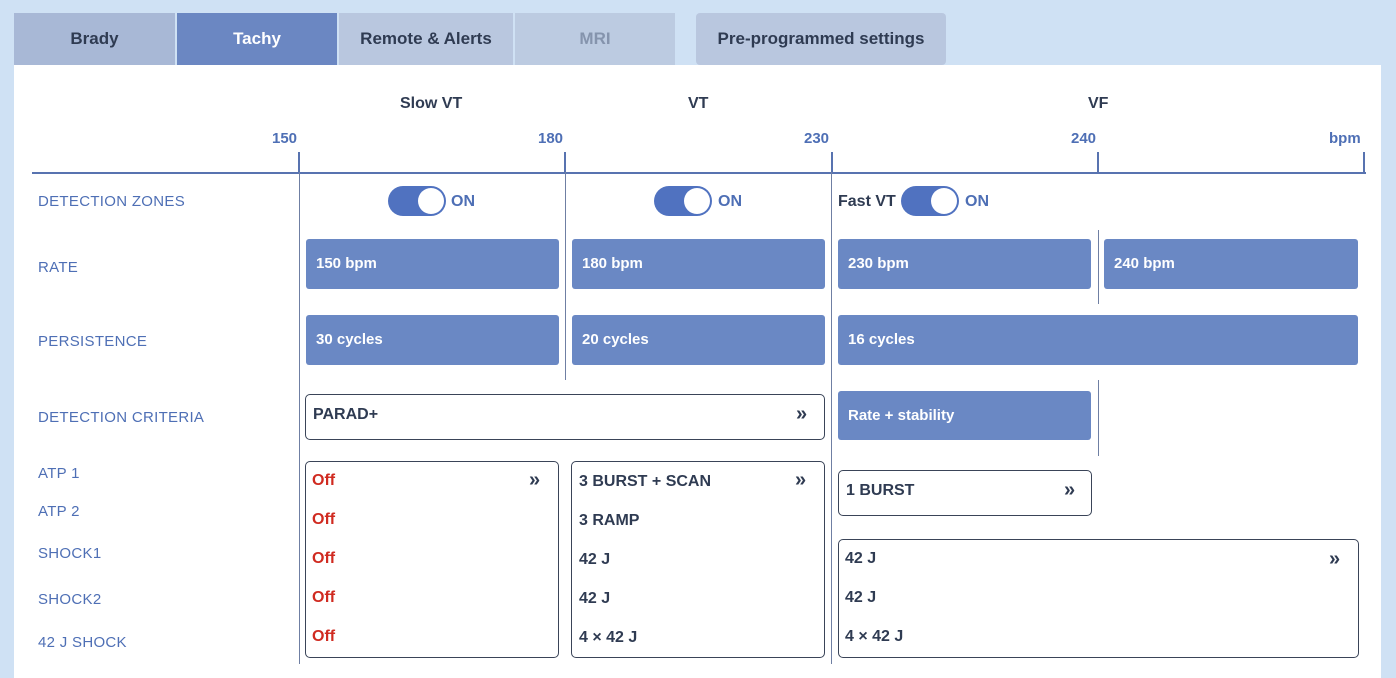  I want to click on row-label-detection-criteria: DETECTION CRITERIA, so click(121, 417).